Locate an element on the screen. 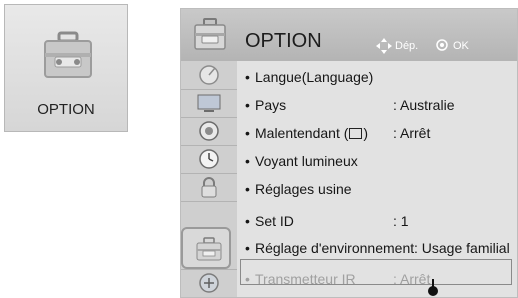 The height and width of the screenshot is (298, 518). menu-item-country: • Pays is located at coordinates (265, 105).